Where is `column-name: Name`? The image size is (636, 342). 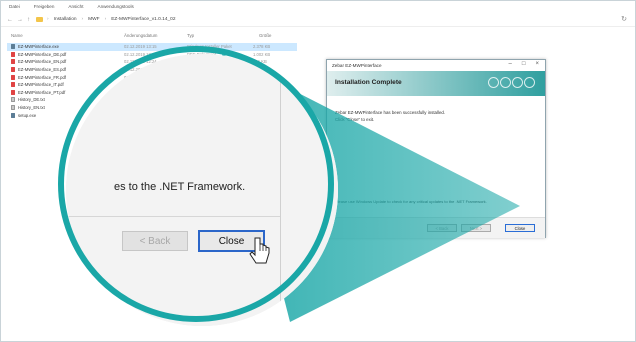
column-name: Name is located at coordinates (17, 35).